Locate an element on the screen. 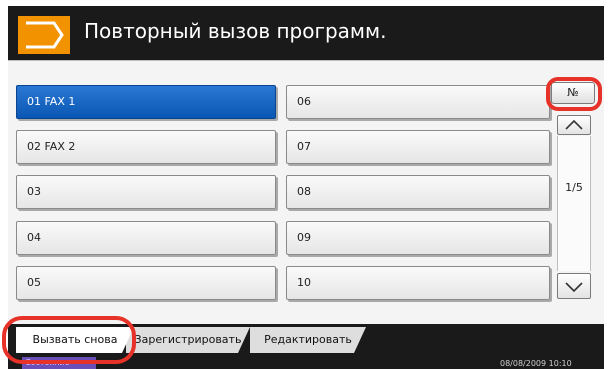  chevron-down-icon is located at coordinates (574, 287).